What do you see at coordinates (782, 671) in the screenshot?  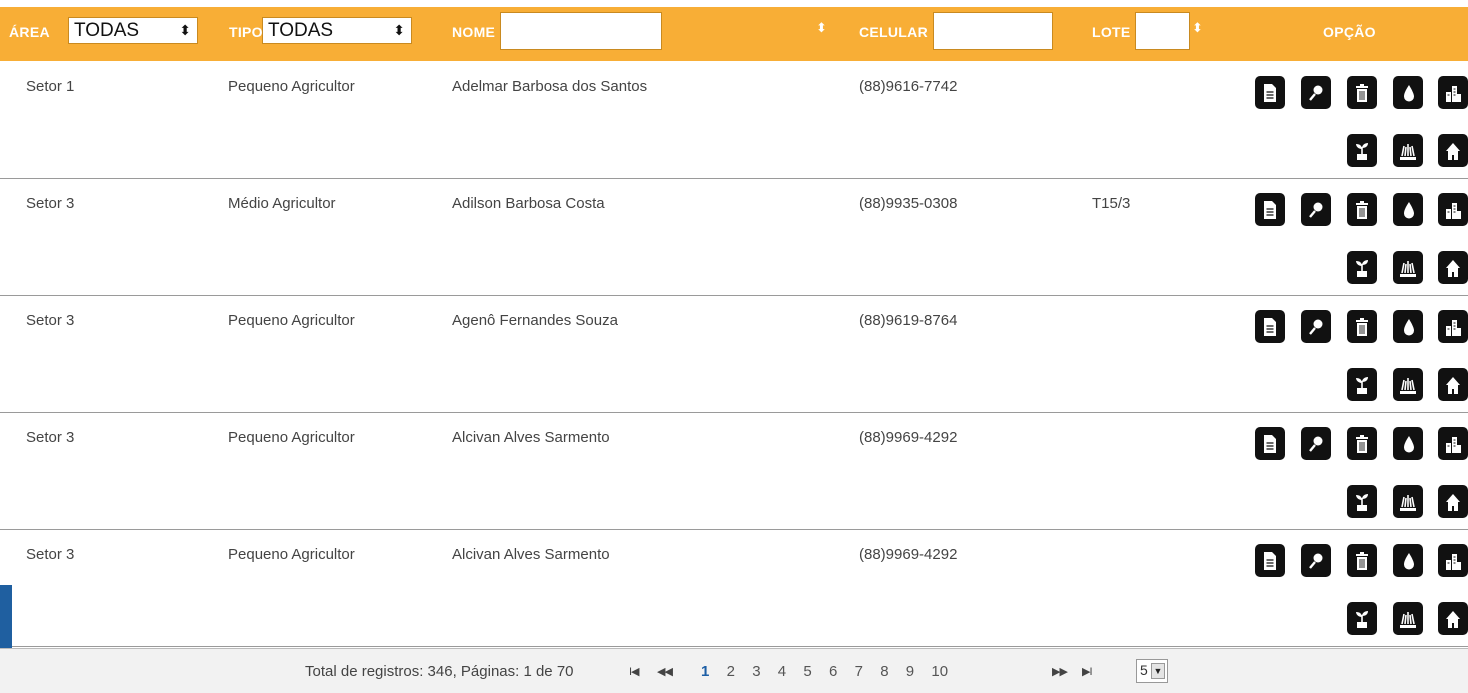 I see `page-link-4: 4` at bounding box center [782, 671].